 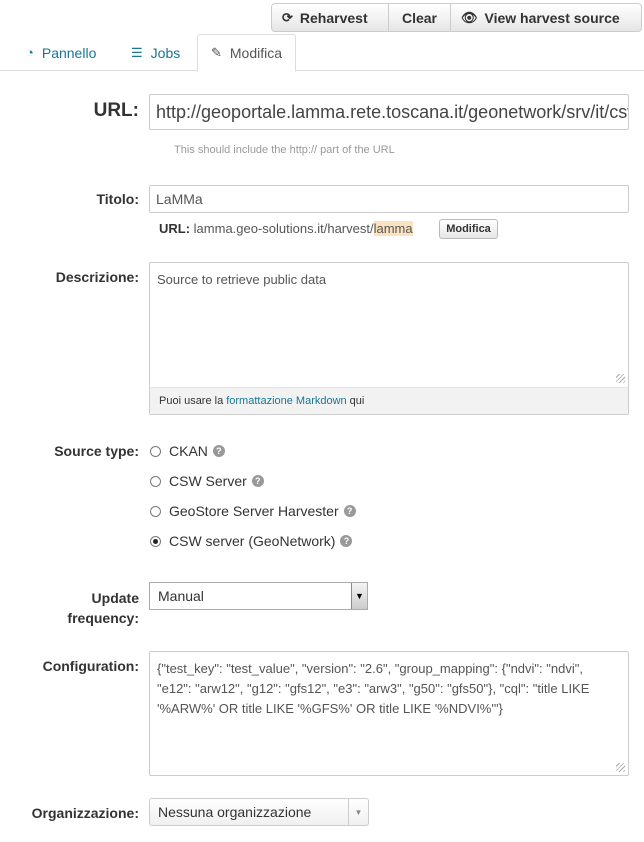 I want to click on radio-label: CSW Server, so click(x=208, y=481).